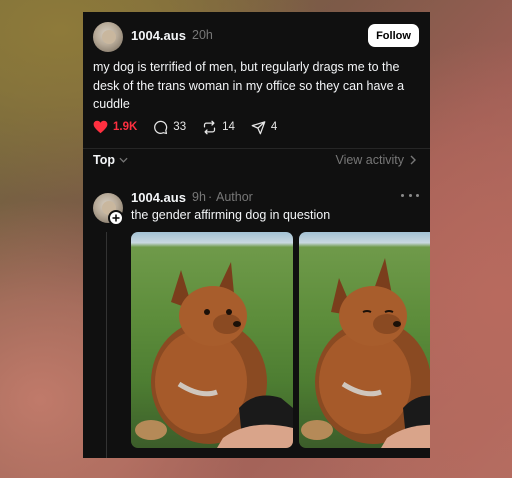 The width and height of the screenshot is (512, 478). Describe the element at coordinates (193, 127) in the screenshot. I see `action-bar: 1.9K 33 14 4` at that location.